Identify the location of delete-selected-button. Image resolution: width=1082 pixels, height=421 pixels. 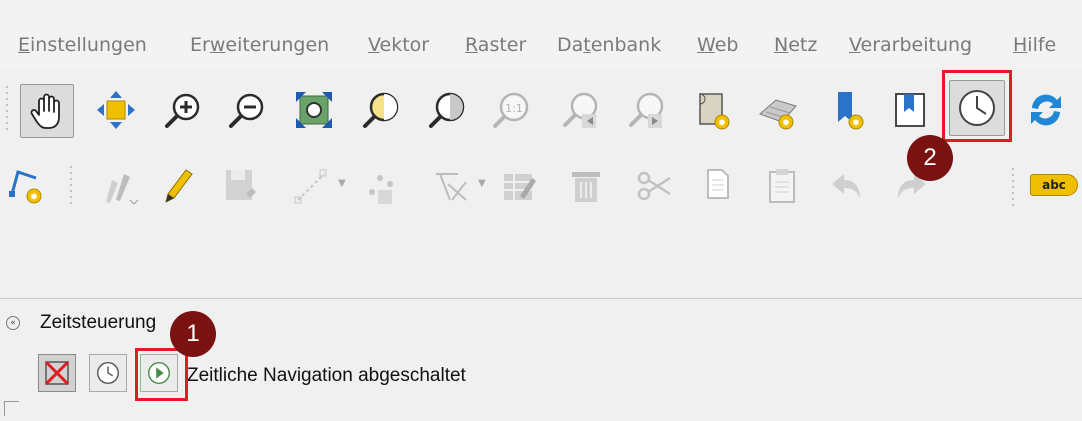
(586, 186).